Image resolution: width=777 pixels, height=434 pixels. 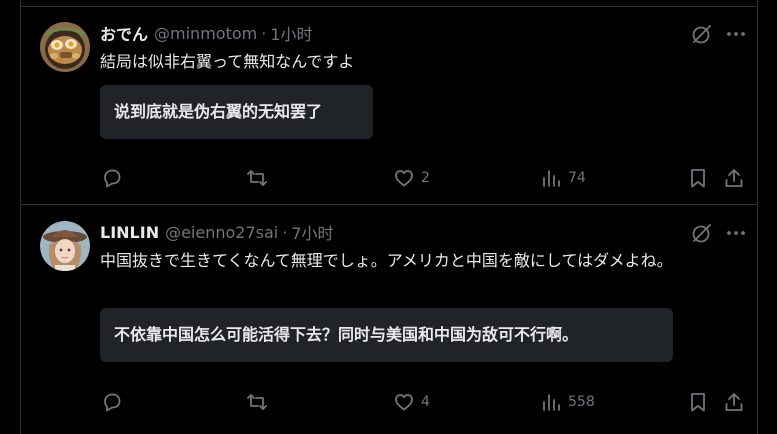 I want to click on timestamp: 1小时, so click(x=291, y=33).